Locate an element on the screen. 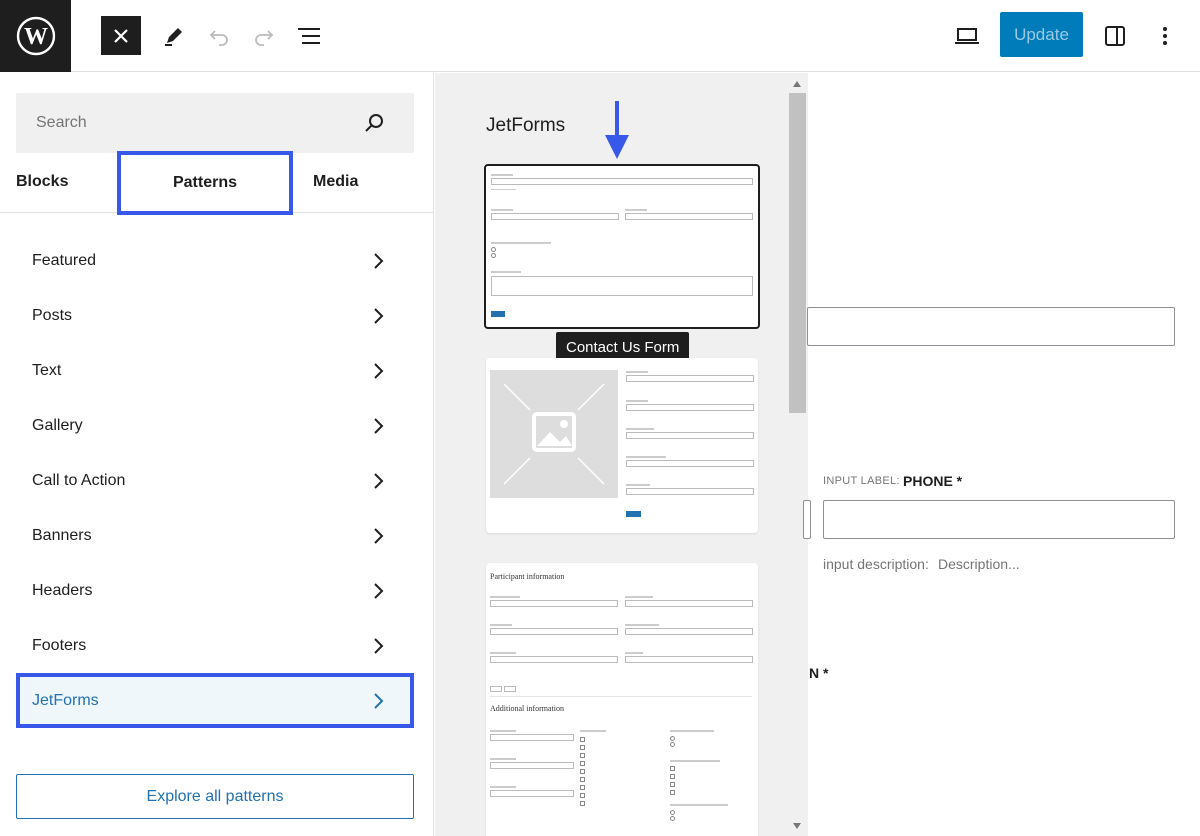 The image size is (1200, 836). redo-button is located at coordinates (264, 35).